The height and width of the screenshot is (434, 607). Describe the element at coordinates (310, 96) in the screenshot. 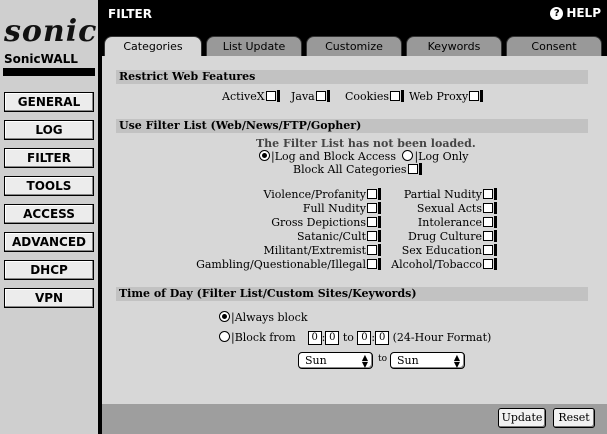

I see `restrict-java: Java` at that location.